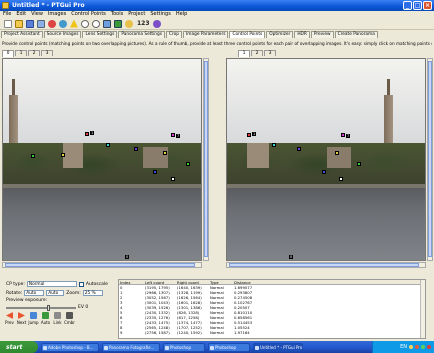  What do you see at coordinates (62, 34) in the screenshot?
I see `tab-source-images: Source Images` at bounding box center [62, 34].